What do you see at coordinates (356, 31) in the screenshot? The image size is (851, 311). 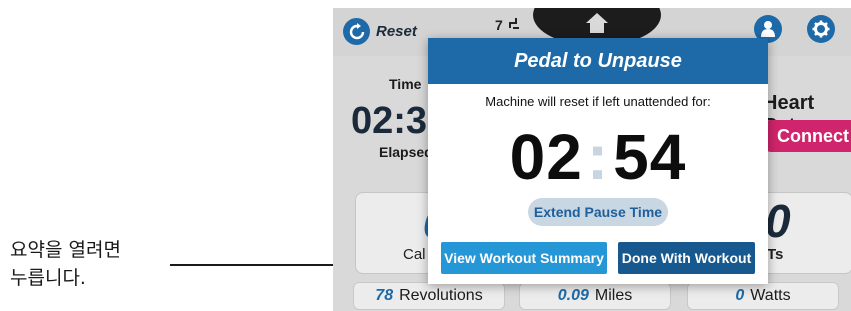 I see `reset-icon` at bounding box center [356, 31].